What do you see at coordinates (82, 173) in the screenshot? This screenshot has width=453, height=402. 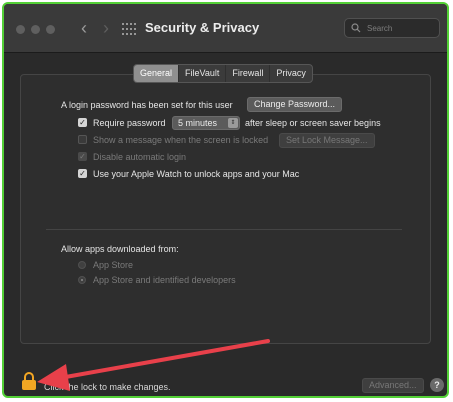 I see `apple-watch-checkbox: ✓` at bounding box center [82, 173].